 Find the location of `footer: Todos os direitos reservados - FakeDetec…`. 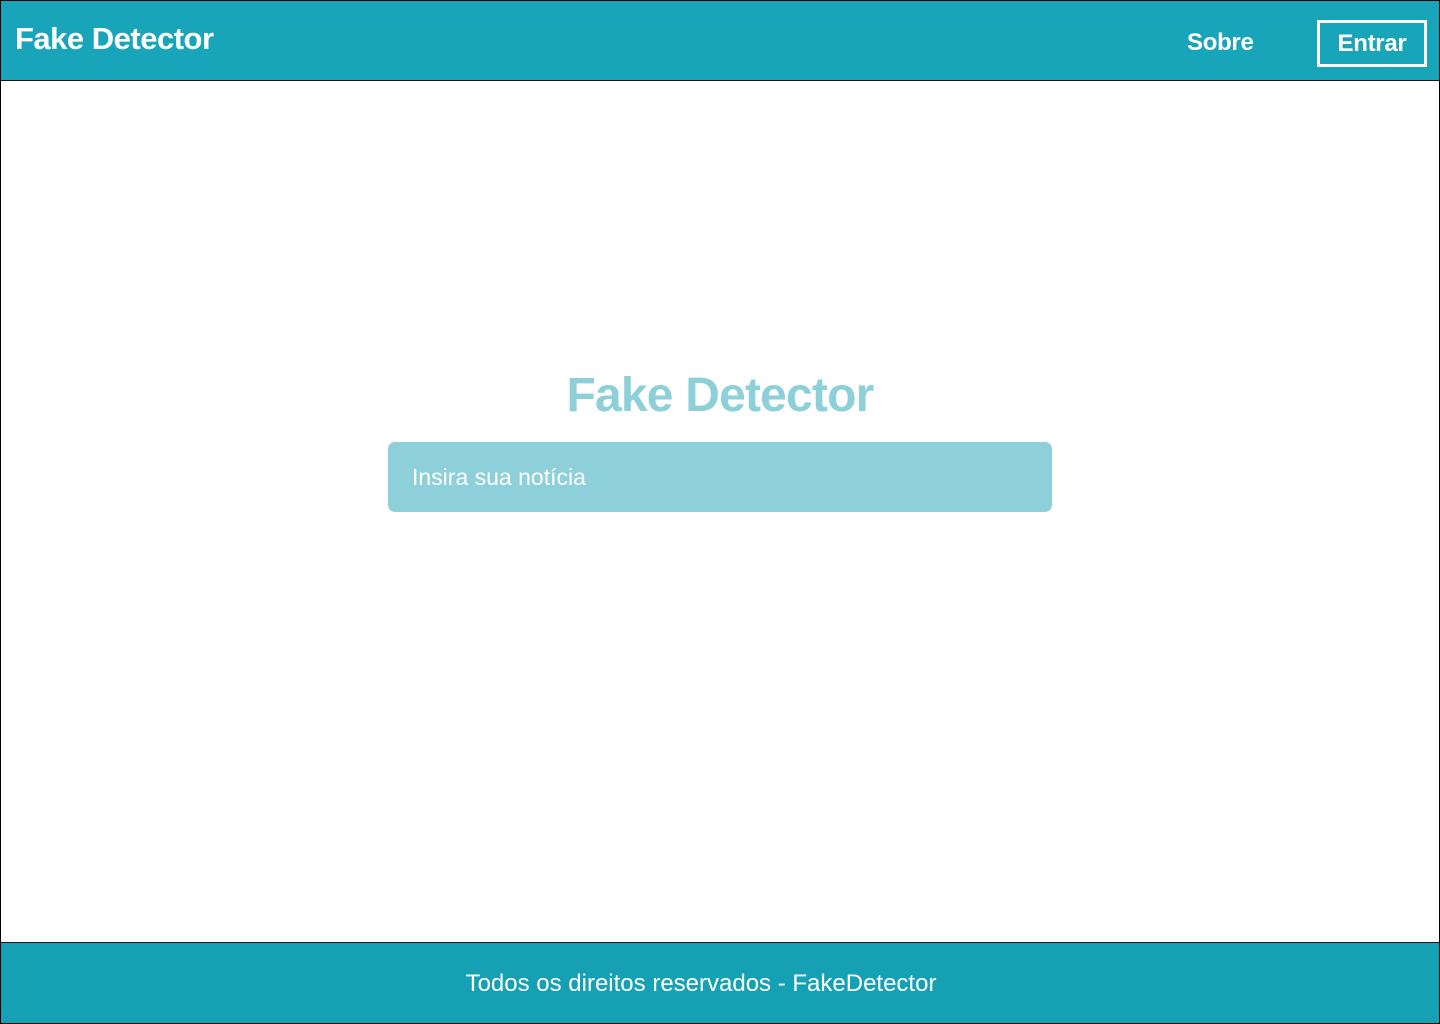

footer: Todos os direitos reservados - FakeDetec… is located at coordinates (720, 982).